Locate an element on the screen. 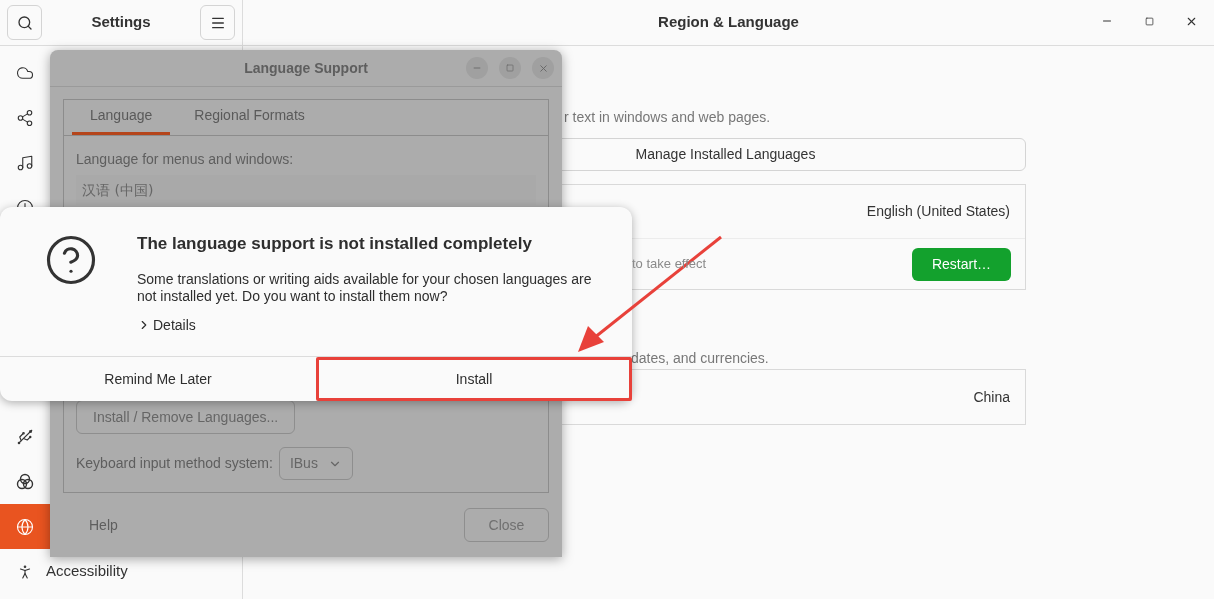  field-label: Keyboard input method system: is located at coordinates (174, 463).